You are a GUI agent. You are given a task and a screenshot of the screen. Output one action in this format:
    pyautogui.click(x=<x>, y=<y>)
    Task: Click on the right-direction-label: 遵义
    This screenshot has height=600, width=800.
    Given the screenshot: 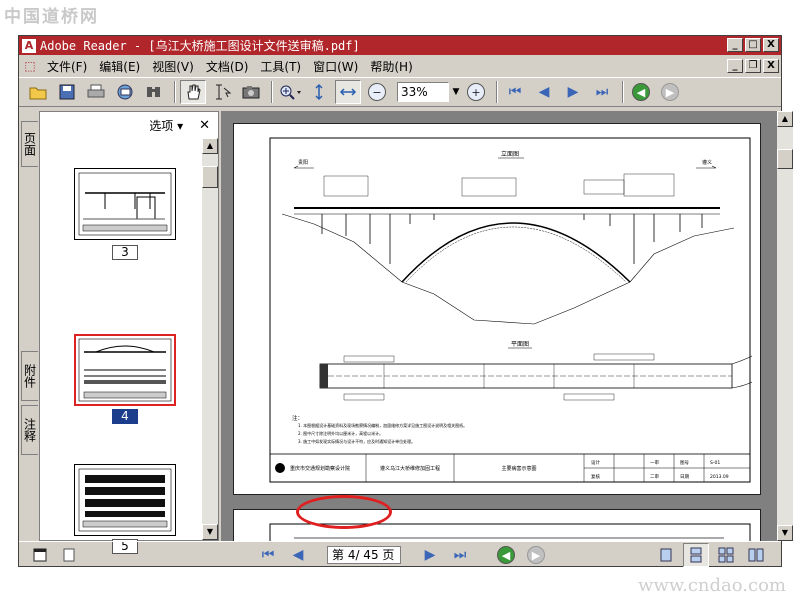 What is the action you would take?
    pyautogui.click(x=707, y=162)
    